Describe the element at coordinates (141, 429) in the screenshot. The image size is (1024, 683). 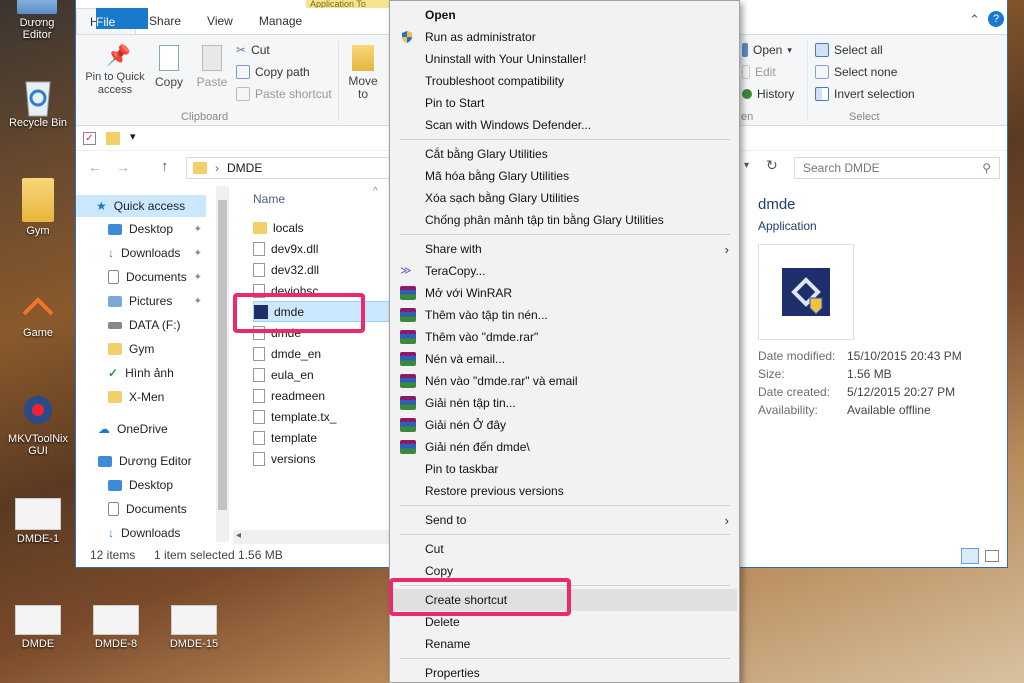
I see `nav-item-onedrive: ☁ OneDrive` at that location.